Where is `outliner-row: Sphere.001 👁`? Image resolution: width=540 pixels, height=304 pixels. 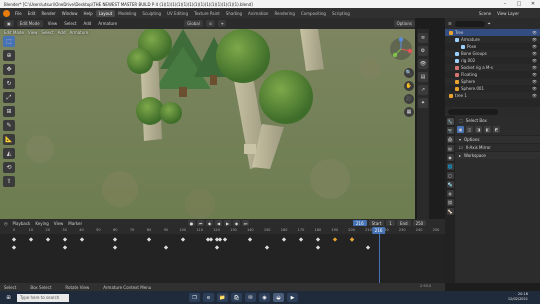 outliner-row: Sphere.001 👁 is located at coordinates (492, 88).